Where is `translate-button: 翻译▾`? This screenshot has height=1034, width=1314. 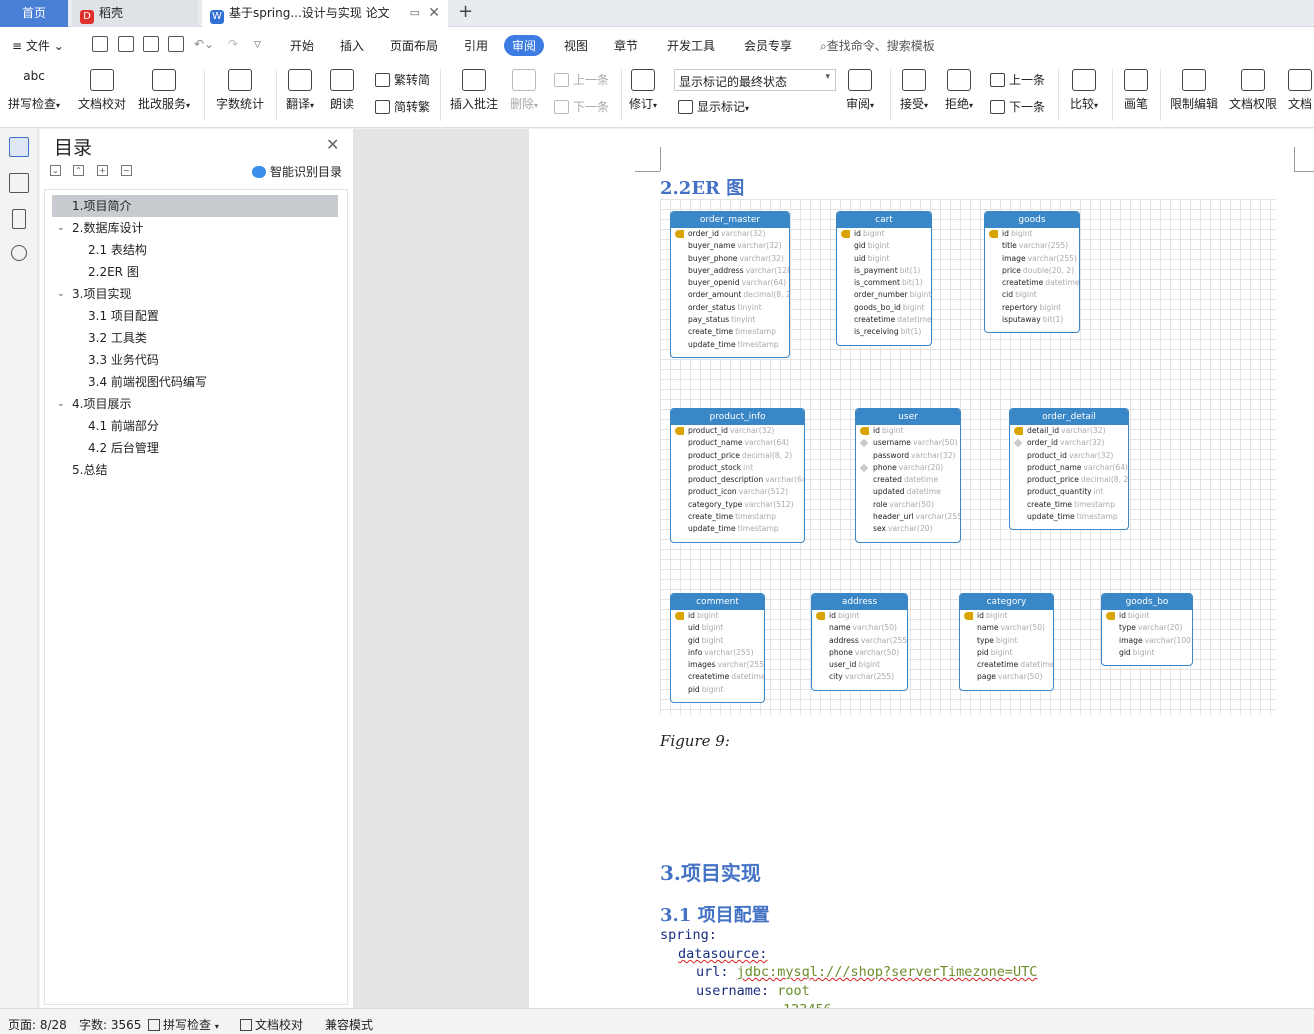
translate-button: 翻译▾ is located at coordinates (300, 90).